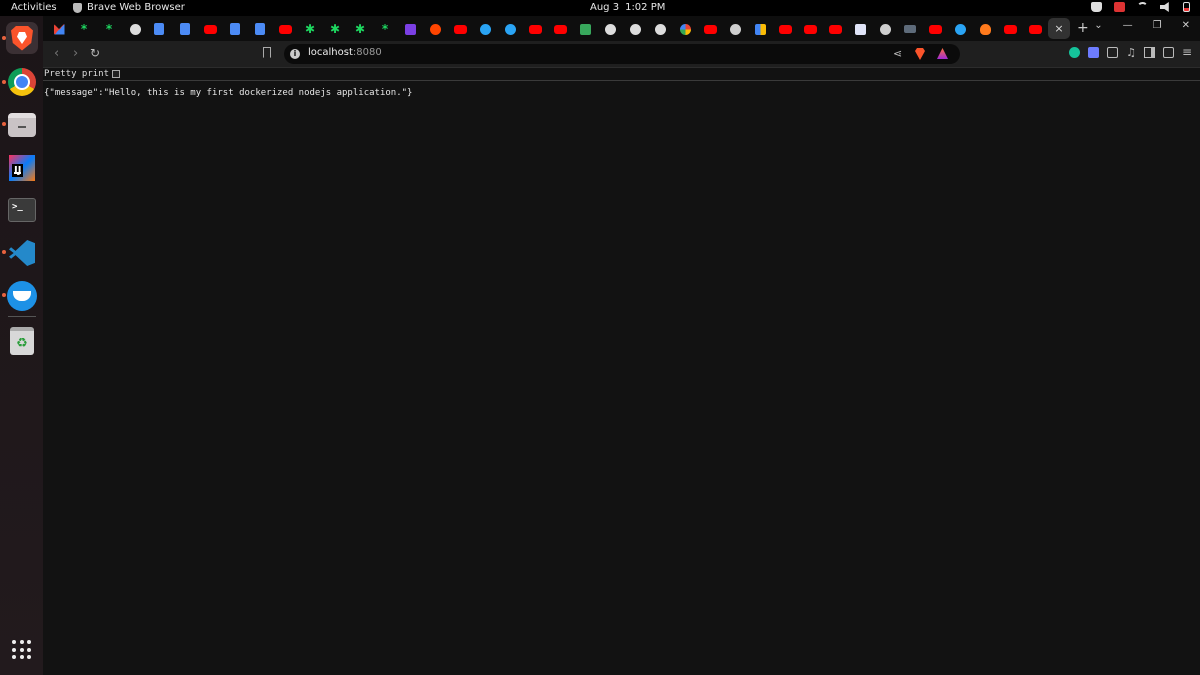  Describe the element at coordinates (920, 54) in the screenshot. I see `brave-shields-icon` at that location.